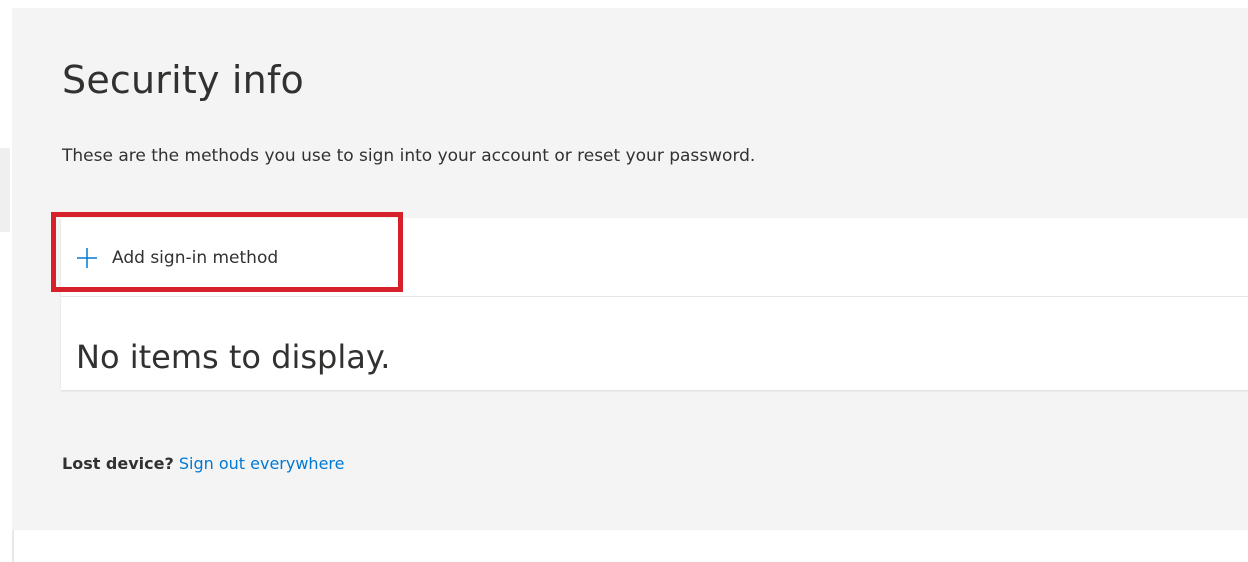 This screenshot has height=562, width=1248. What do you see at coordinates (5, 190) in the screenshot?
I see `left-edge-tab` at bounding box center [5, 190].